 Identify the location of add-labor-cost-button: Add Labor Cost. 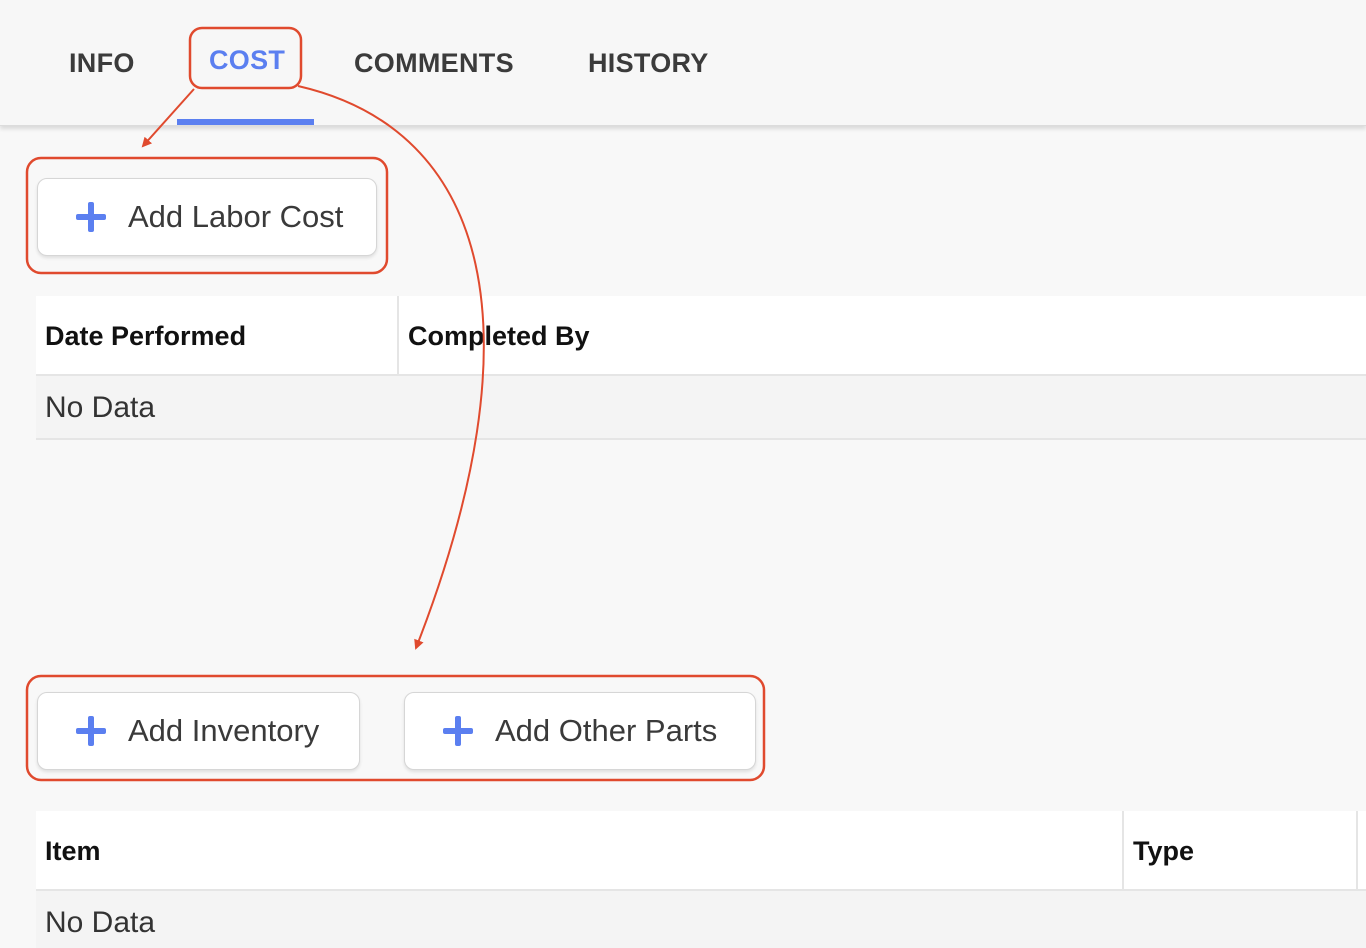
(207, 217).